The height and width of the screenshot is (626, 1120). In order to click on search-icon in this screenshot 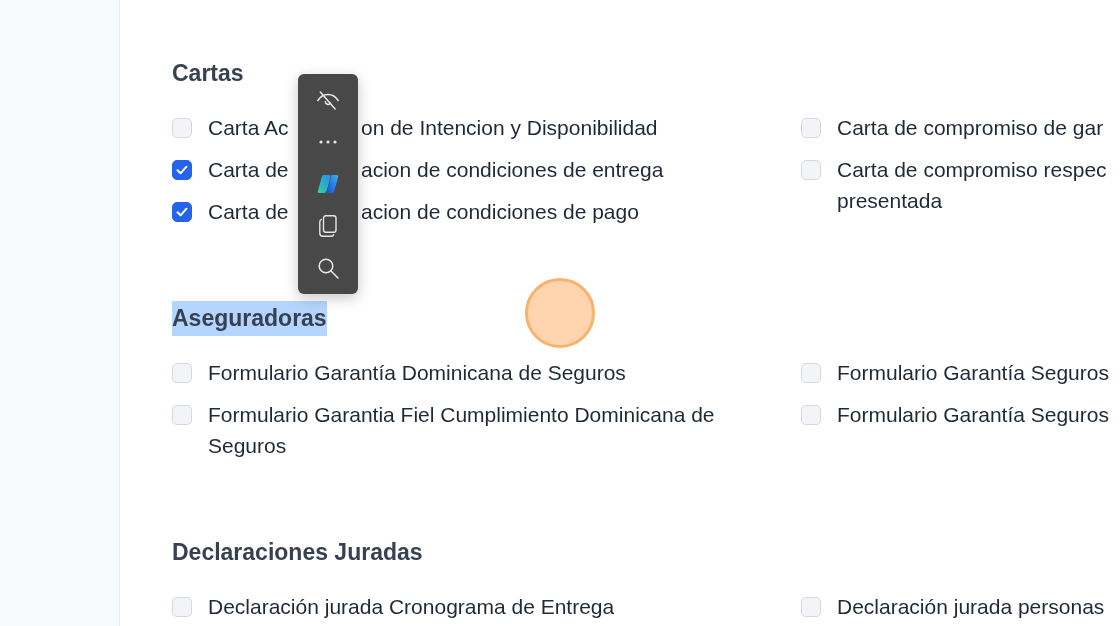, I will do `click(328, 268)`.